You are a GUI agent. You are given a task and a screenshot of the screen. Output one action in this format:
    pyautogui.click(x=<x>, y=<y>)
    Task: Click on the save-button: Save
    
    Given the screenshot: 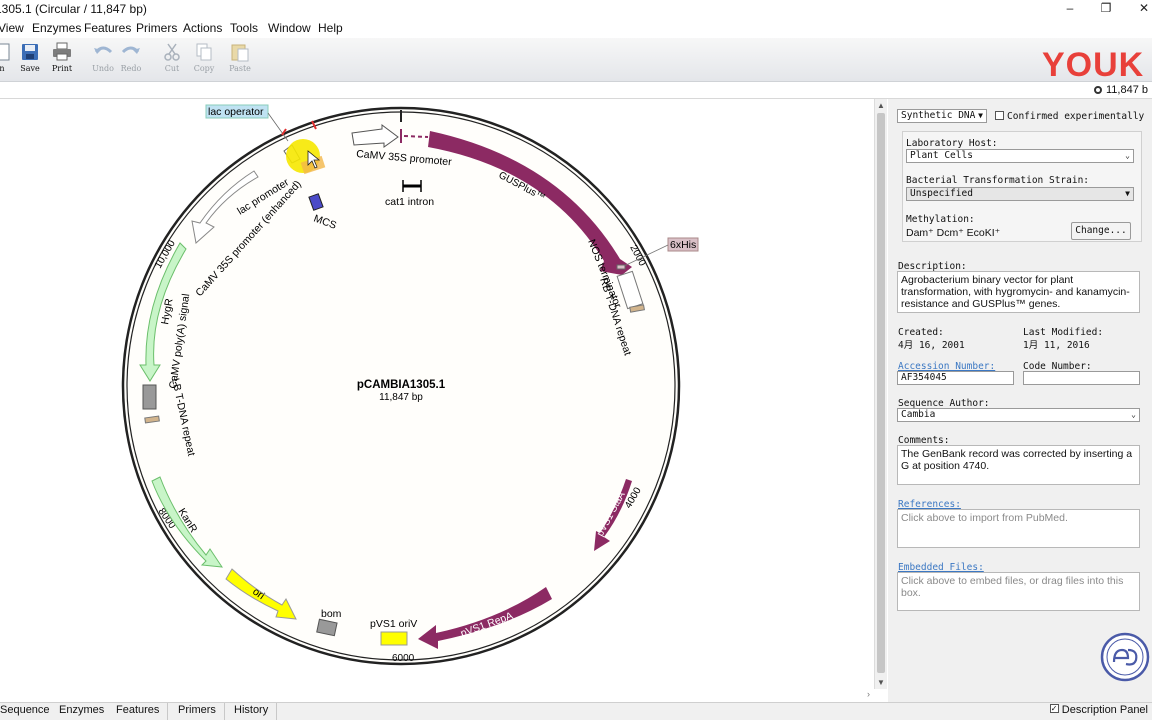 What is the action you would take?
    pyautogui.click(x=30, y=60)
    